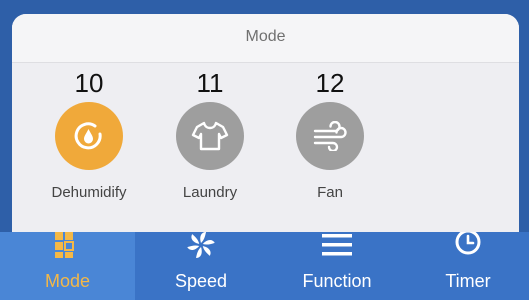 The height and width of the screenshot is (300, 529). I want to click on tab-label: Mode, so click(67, 281).